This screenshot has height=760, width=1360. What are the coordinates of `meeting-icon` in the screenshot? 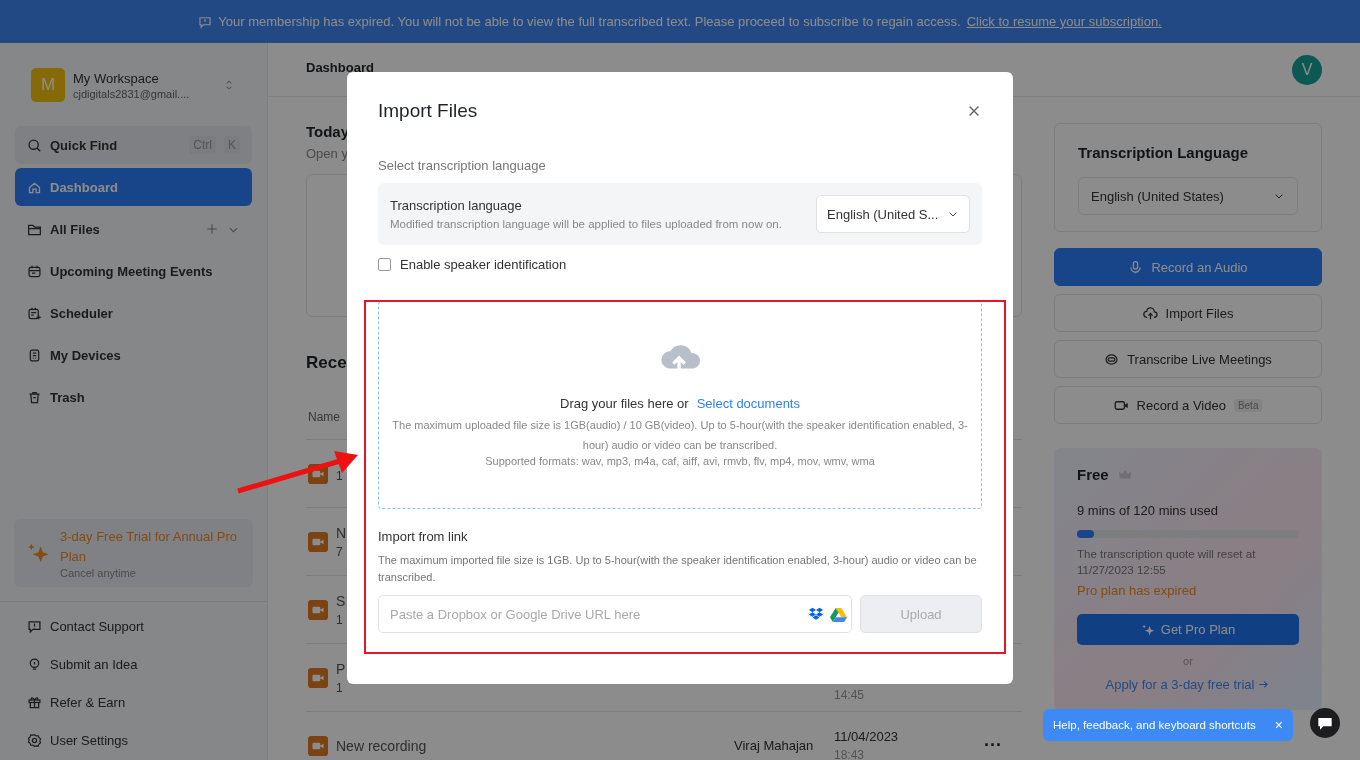 It's located at (1112, 359).